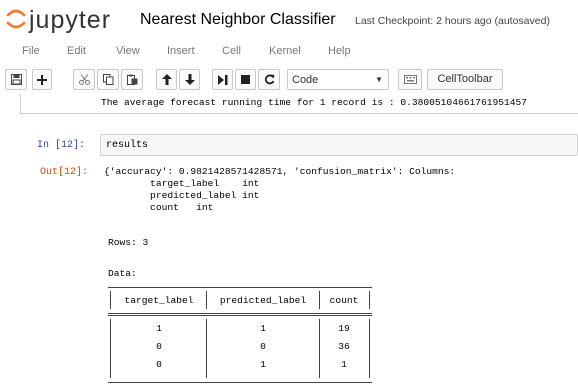 Image resolution: width=578 pixels, height=385 pixels. Describe the element at coordinates (159, 207) in the screenshot. I see `output-line: count int` at that location.